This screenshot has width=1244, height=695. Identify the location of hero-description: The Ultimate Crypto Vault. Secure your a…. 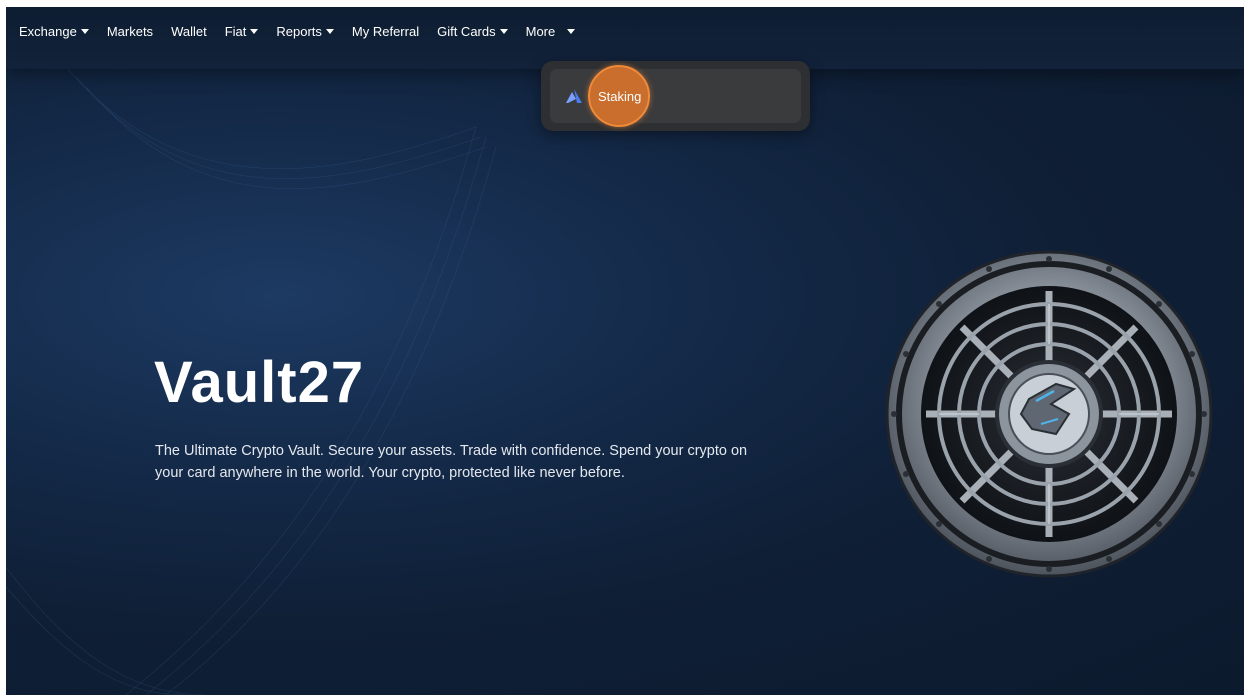
(451, 462).